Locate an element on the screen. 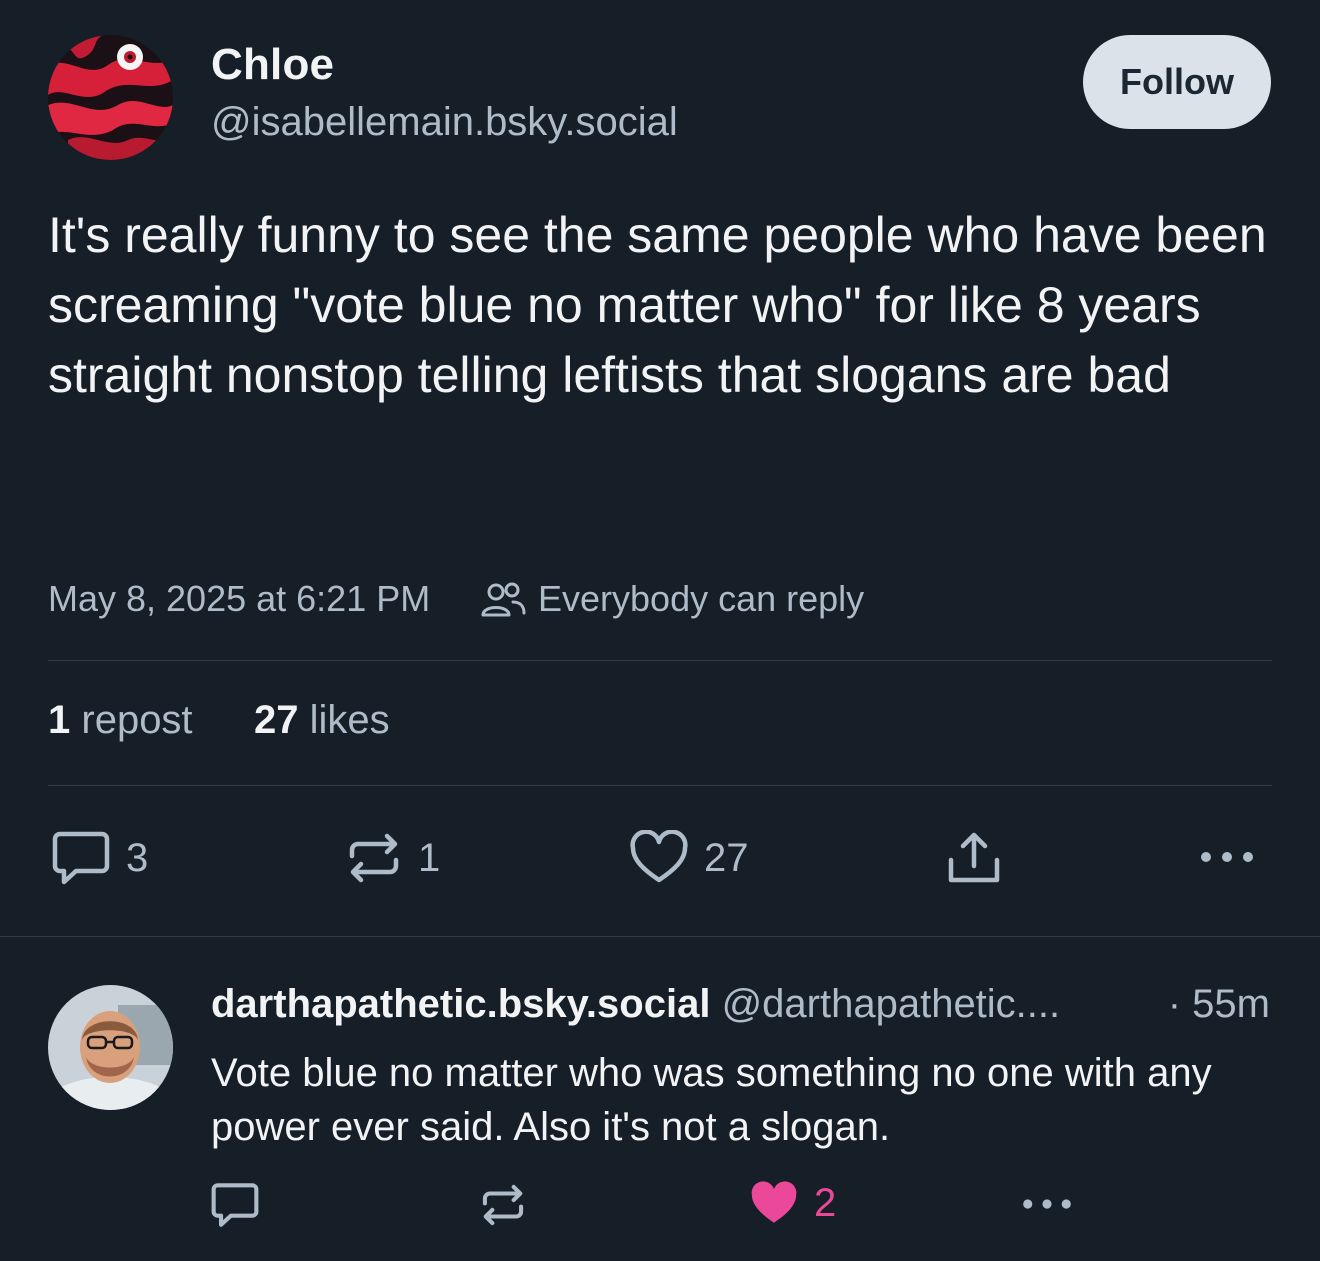 This screenshot has width=1320, height=1261. like-stat: 27 likes is located at coordinates (322, 720).